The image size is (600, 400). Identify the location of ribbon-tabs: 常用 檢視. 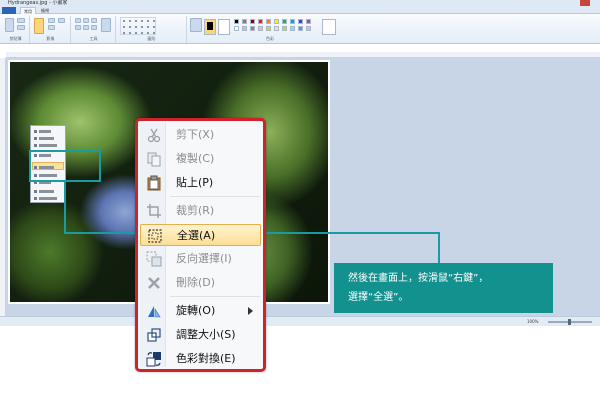
(300, 10).